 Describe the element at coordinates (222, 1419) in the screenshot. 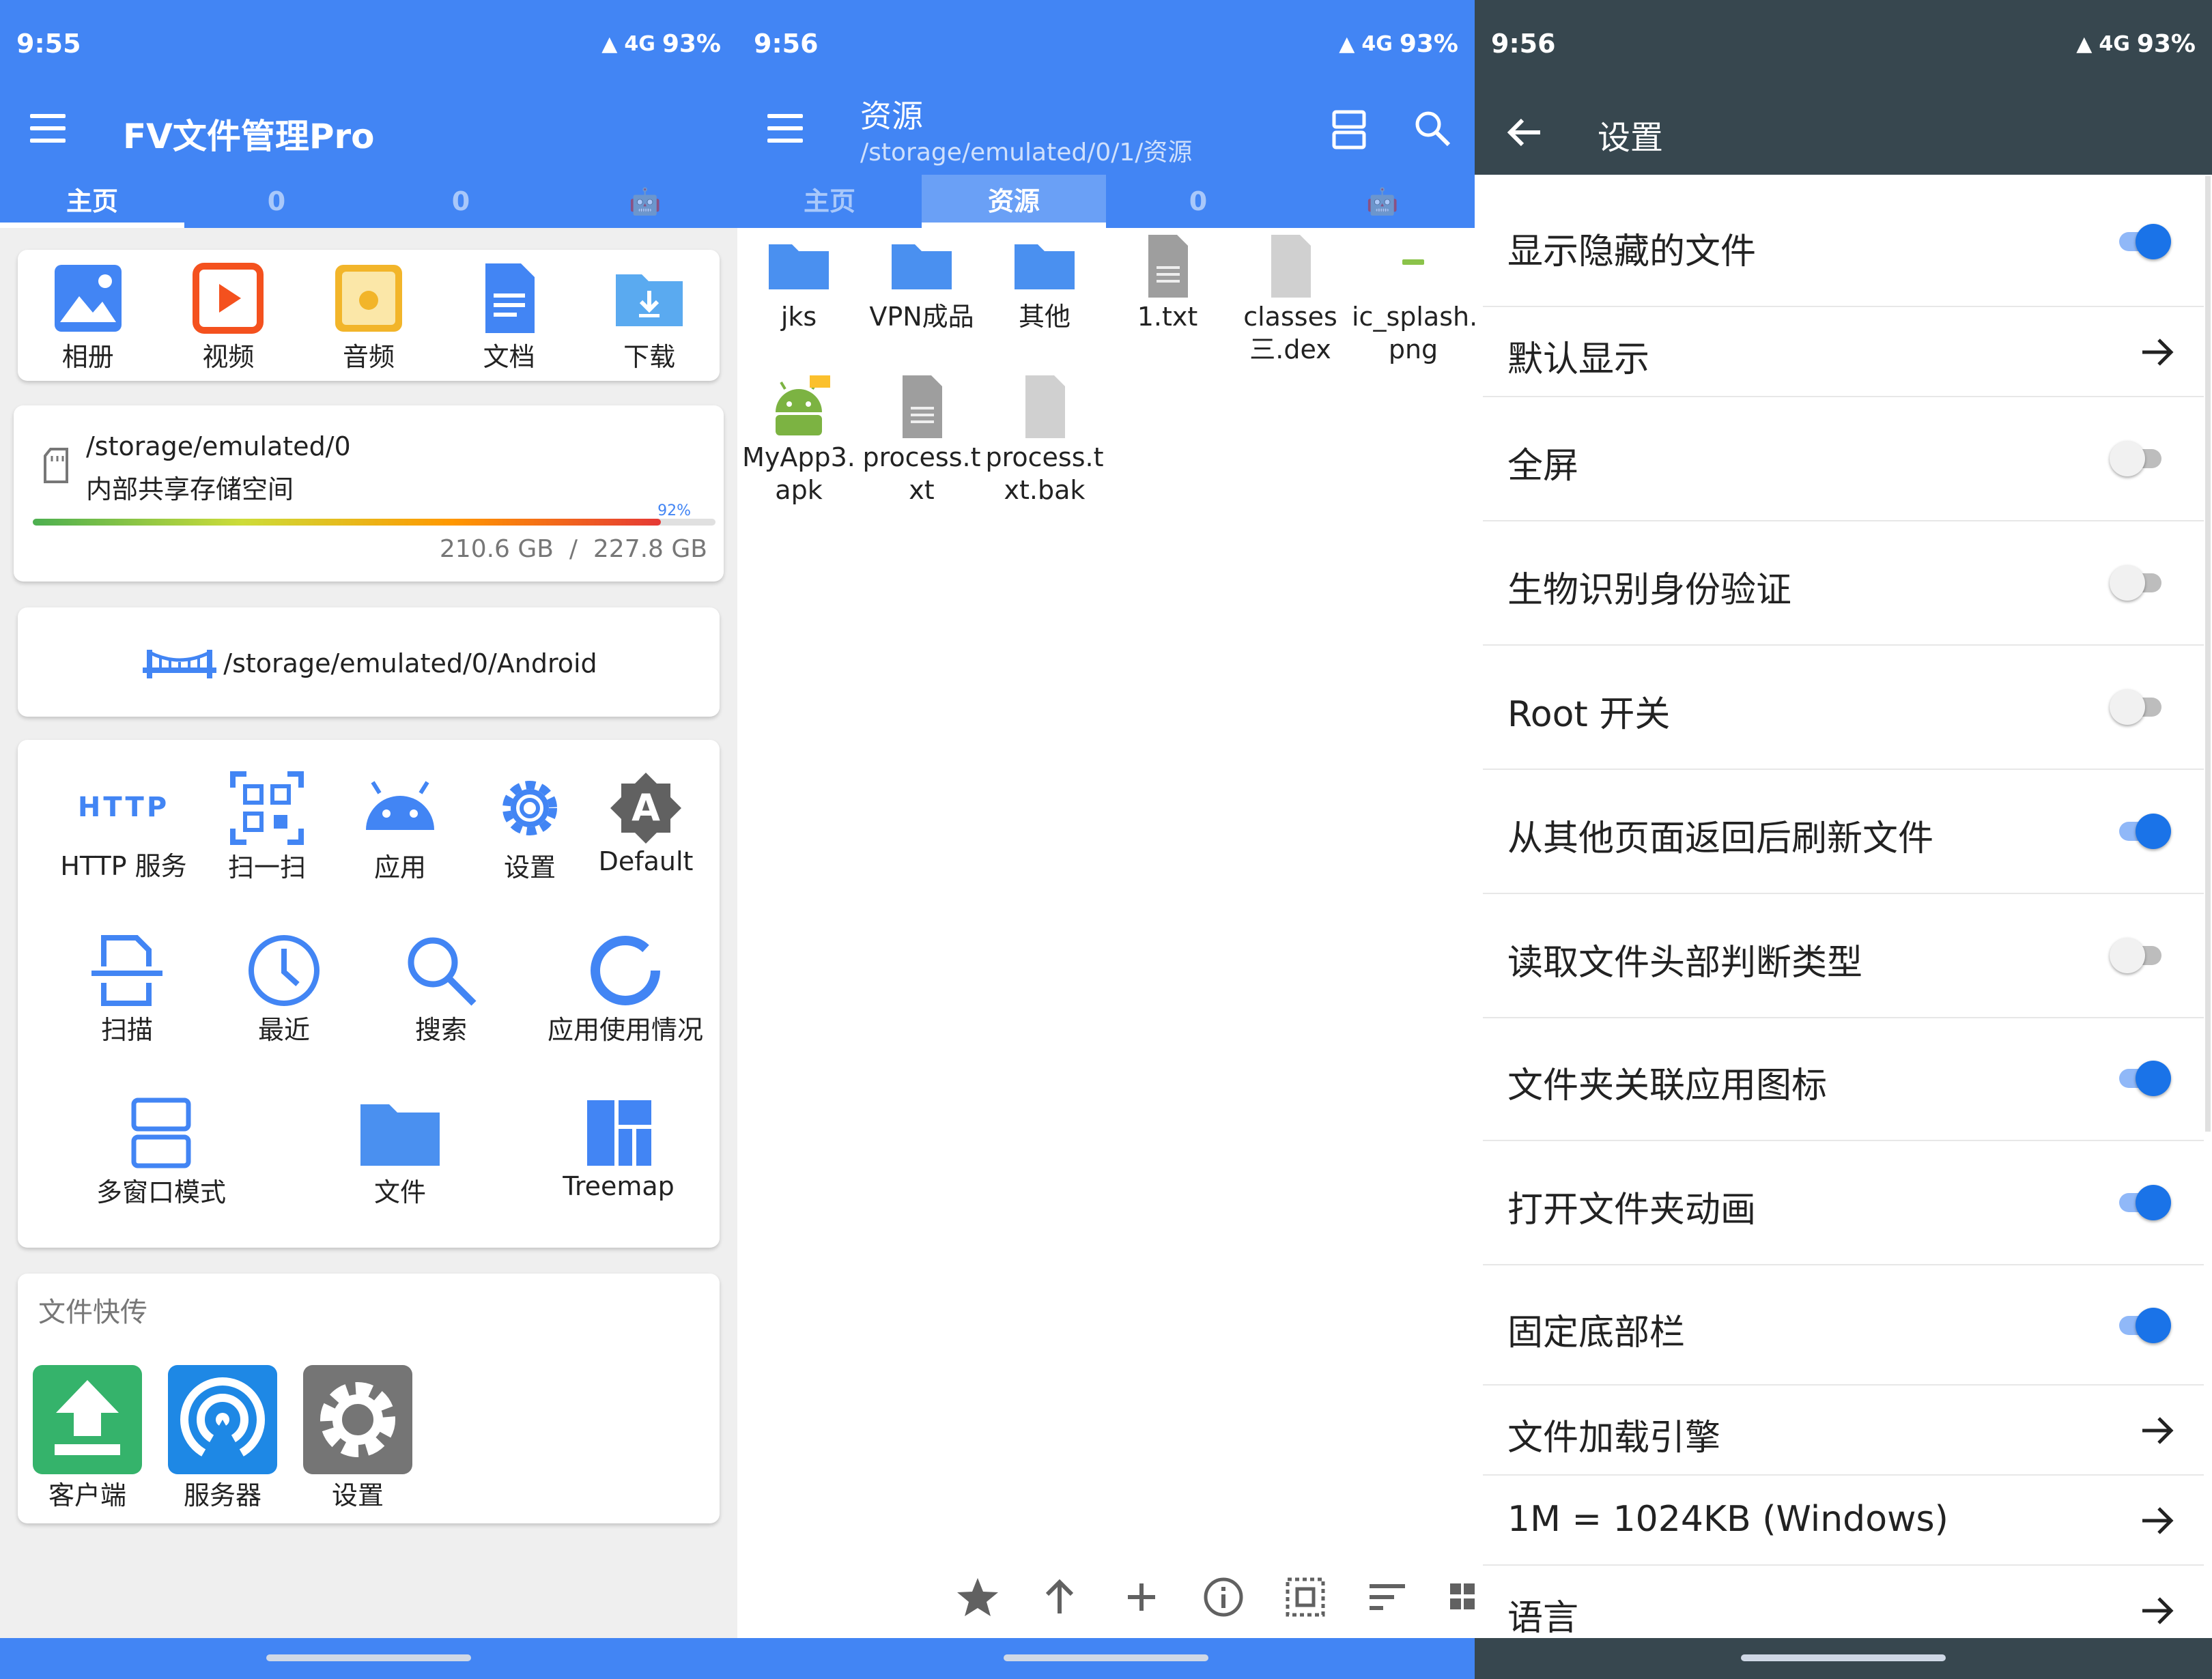

I see `broadcast-icon` at that location.